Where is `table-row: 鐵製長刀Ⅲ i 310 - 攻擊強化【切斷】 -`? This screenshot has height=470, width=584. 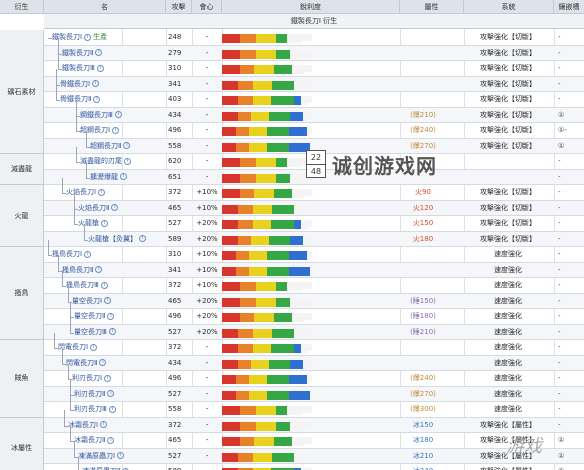 table-row: 鐵製長刀Ⅲ i 310 - 攻擊強化【切斷】 - is located at coordinates (314, 69).